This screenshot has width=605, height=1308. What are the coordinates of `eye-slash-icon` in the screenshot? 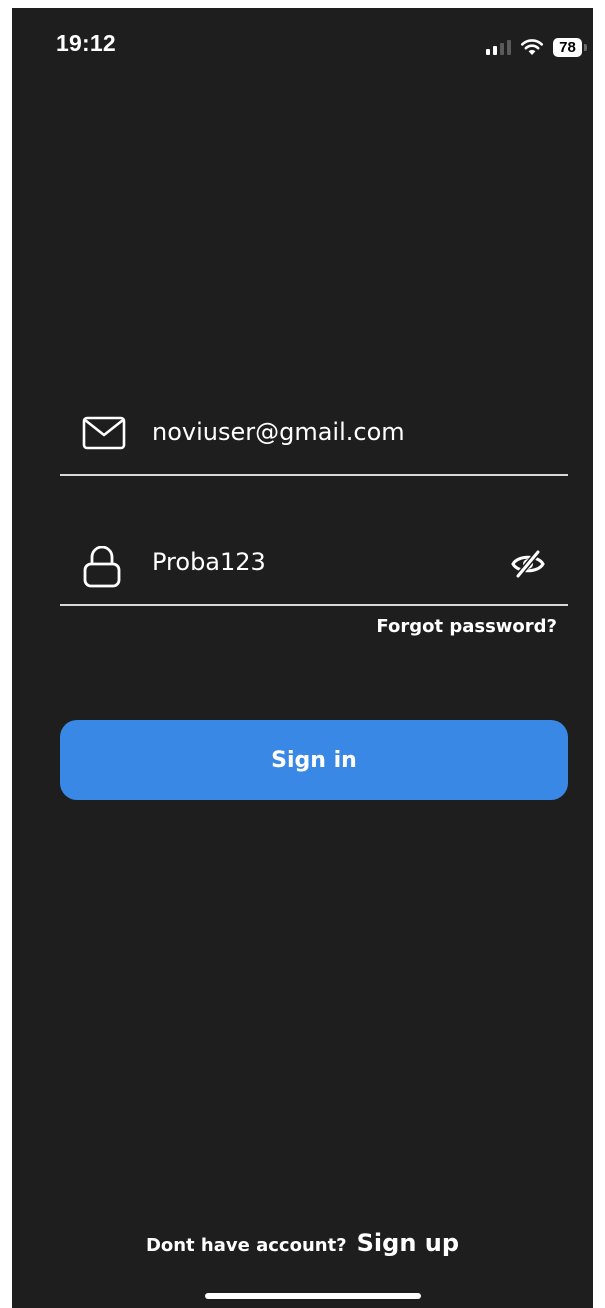 It's located at (528, 565).